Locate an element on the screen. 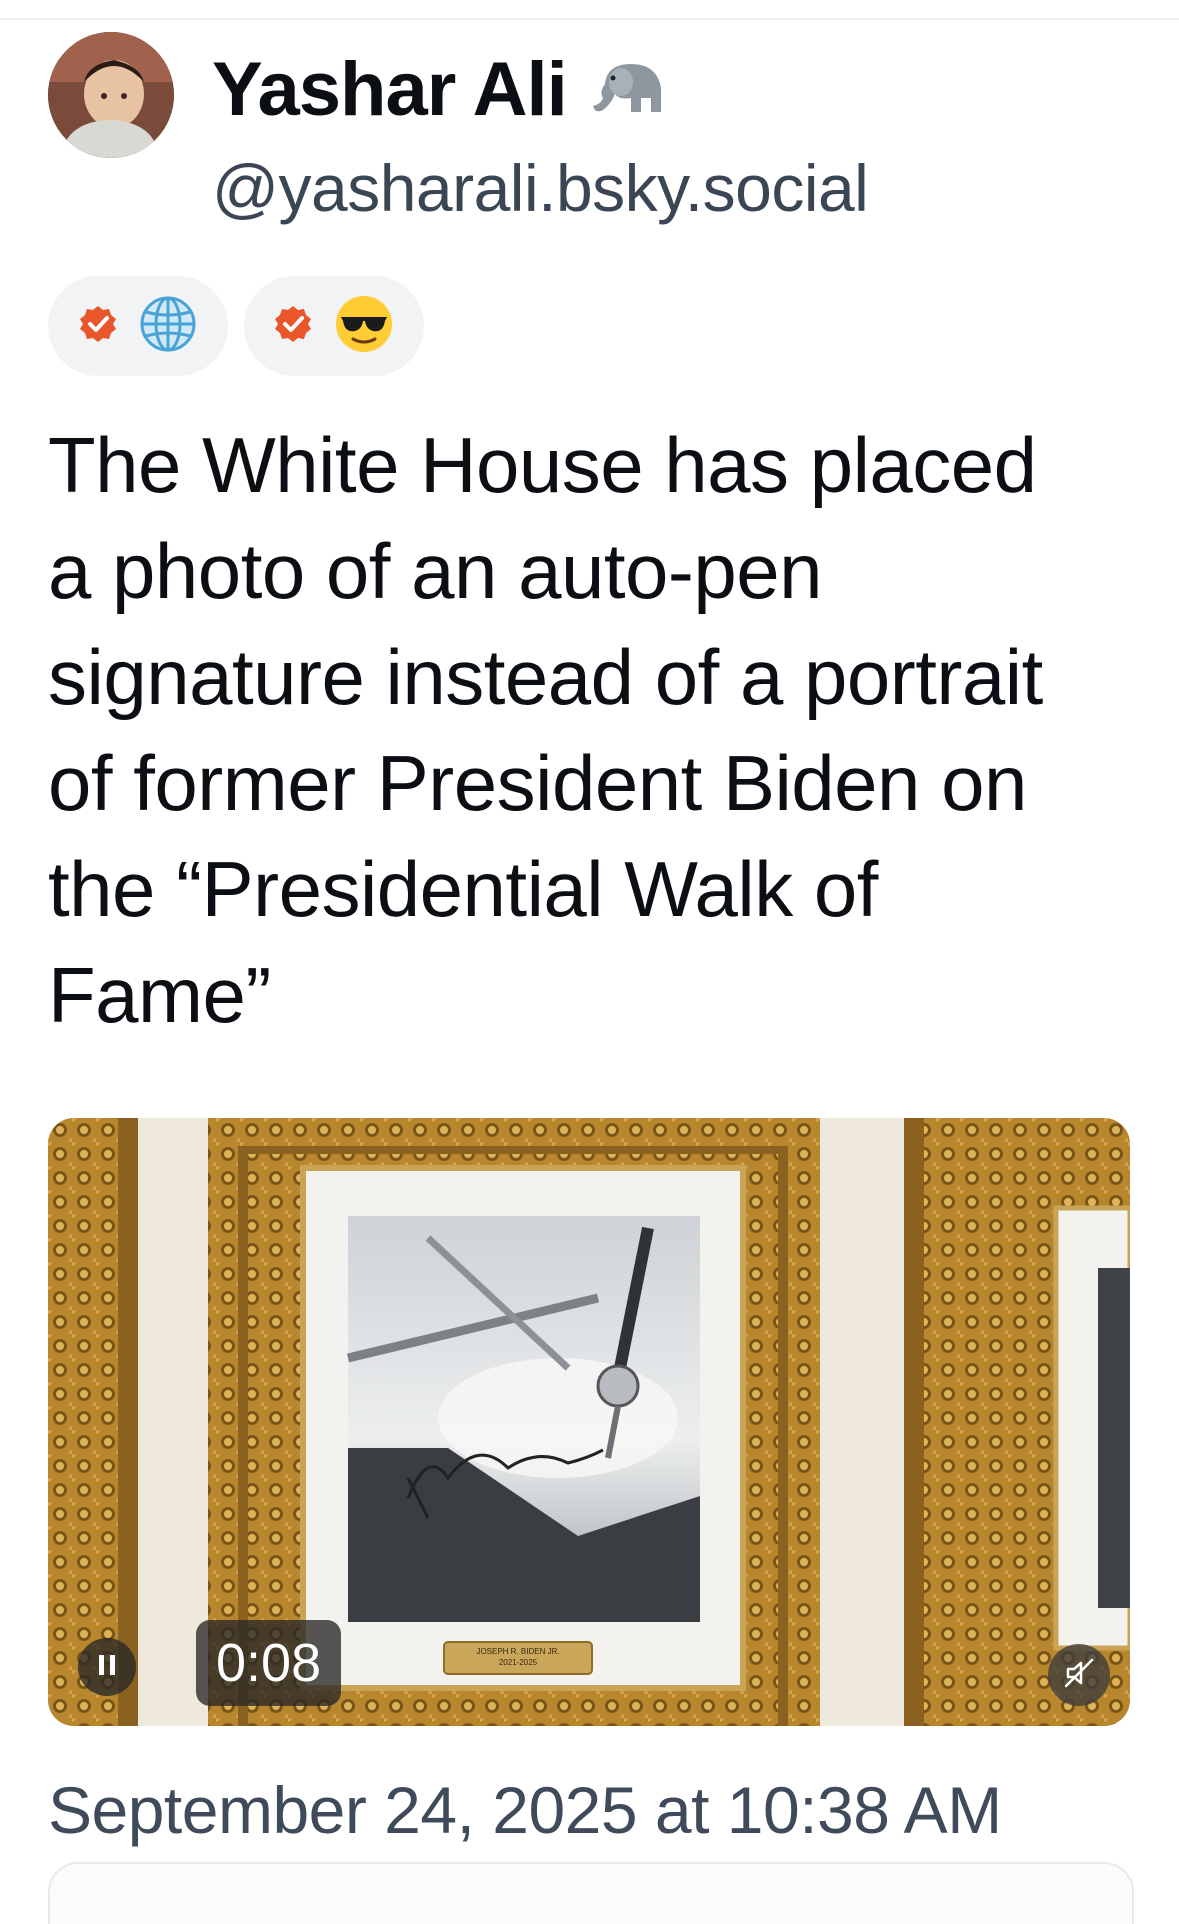  top-divider is located at coordinates (589, 19).